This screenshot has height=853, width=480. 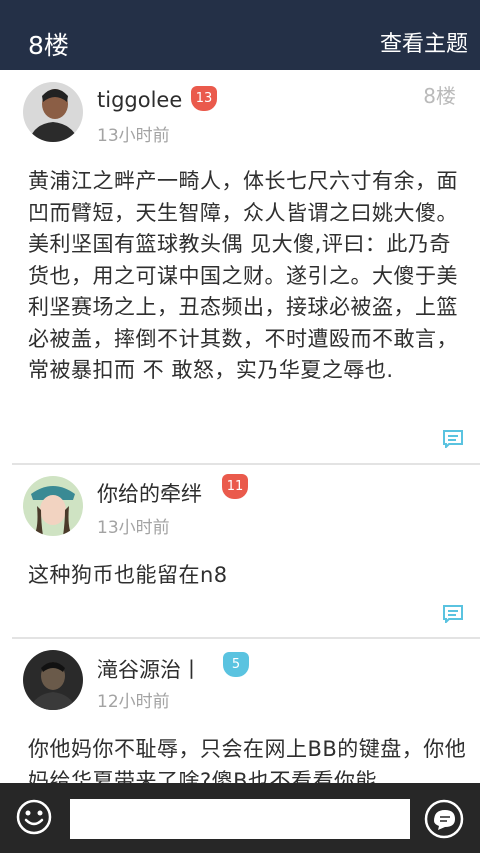 I want to click on post-time: 12小时前, so click(x=133, y=702).